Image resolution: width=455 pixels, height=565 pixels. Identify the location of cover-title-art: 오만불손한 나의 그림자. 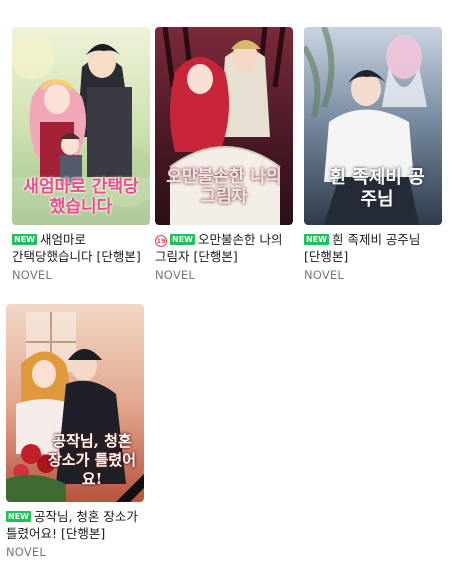
(224, 187).